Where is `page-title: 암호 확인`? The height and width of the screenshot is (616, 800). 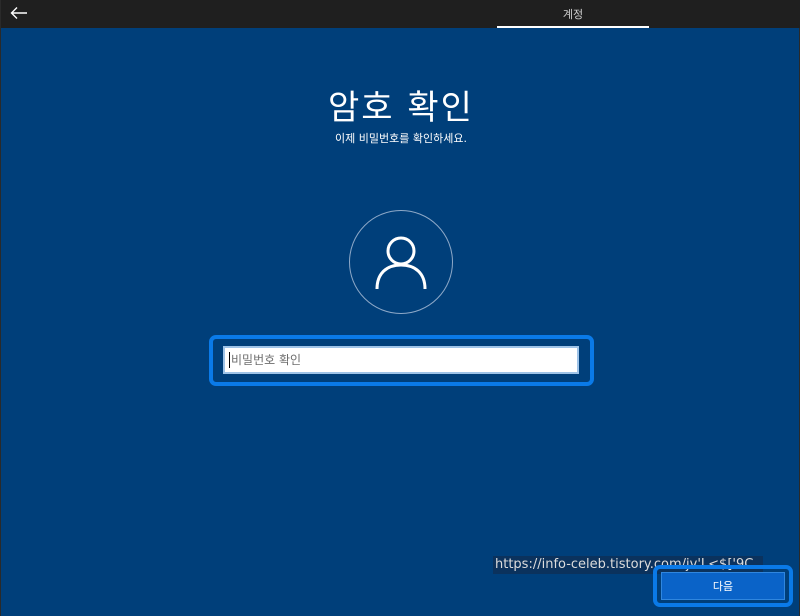
page-title: 암호 확인 is located at coordinates (401, 108).